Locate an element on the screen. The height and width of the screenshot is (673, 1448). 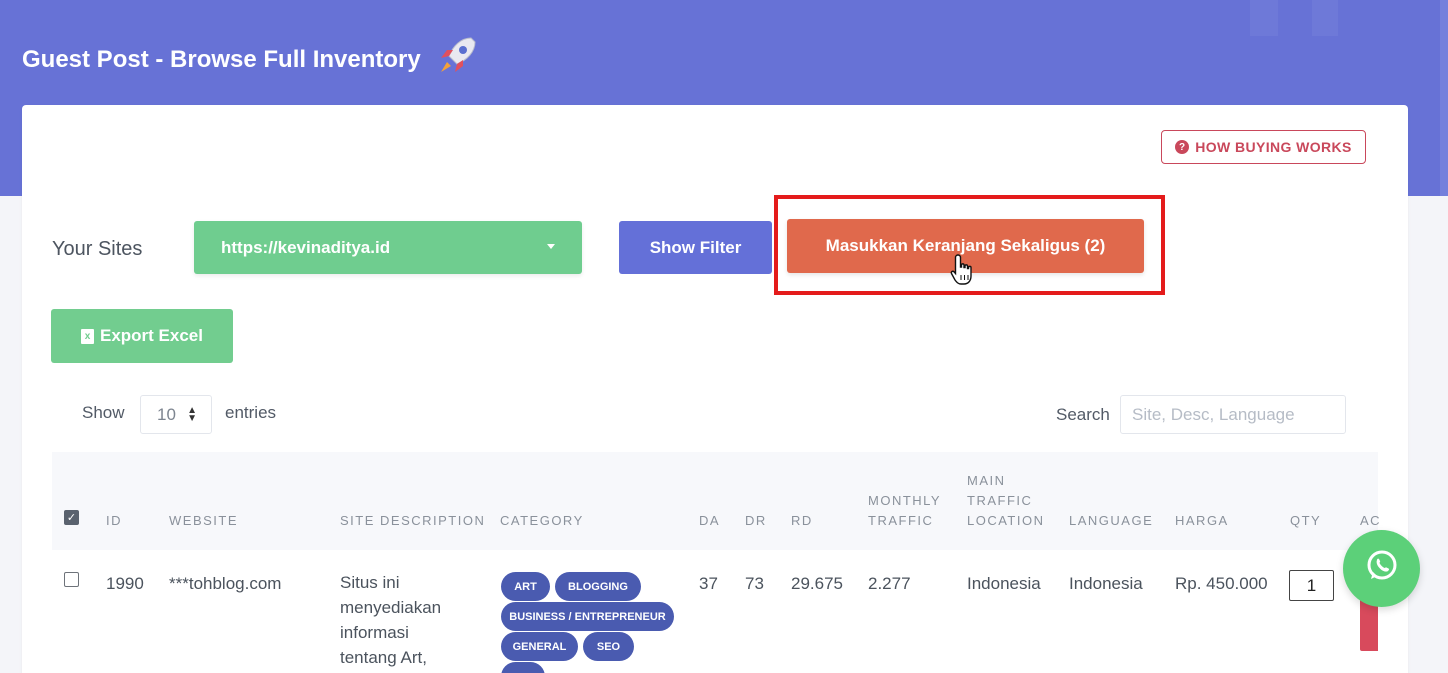
cell-da: 37 is located at coordinates (708, 583).